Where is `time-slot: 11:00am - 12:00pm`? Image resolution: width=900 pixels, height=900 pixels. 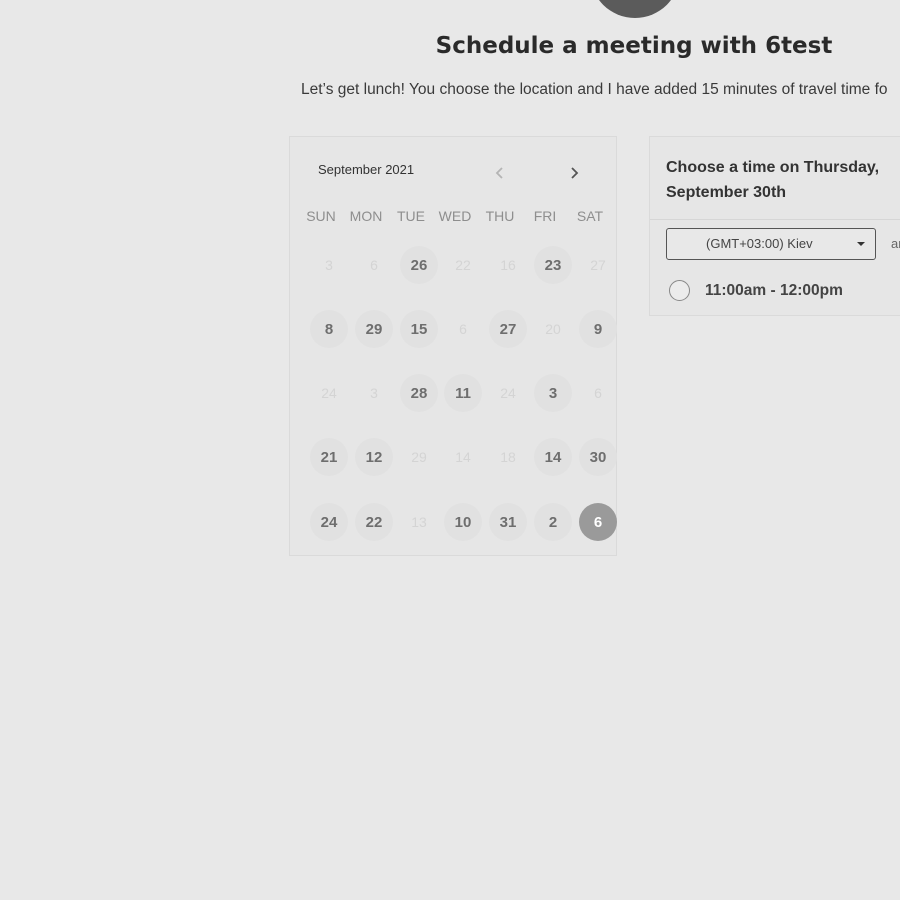
time-slot: 11:00am - 12:00pm is located at coordinates (756, 290).